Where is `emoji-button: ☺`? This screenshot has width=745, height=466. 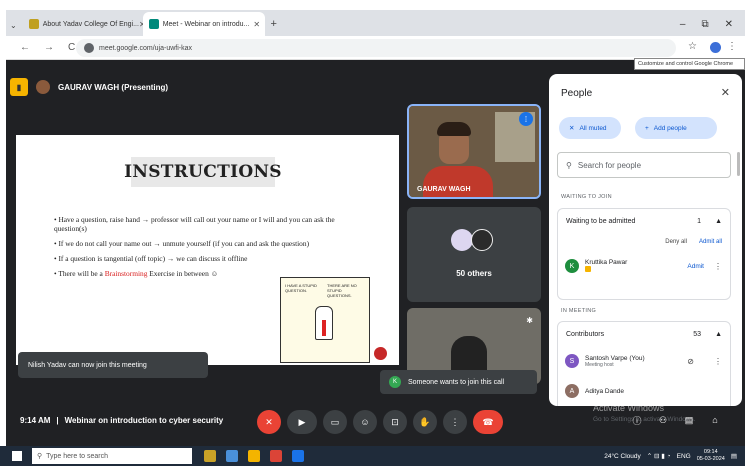 emoji-button: ☺ is located at coordinates (365, 422).